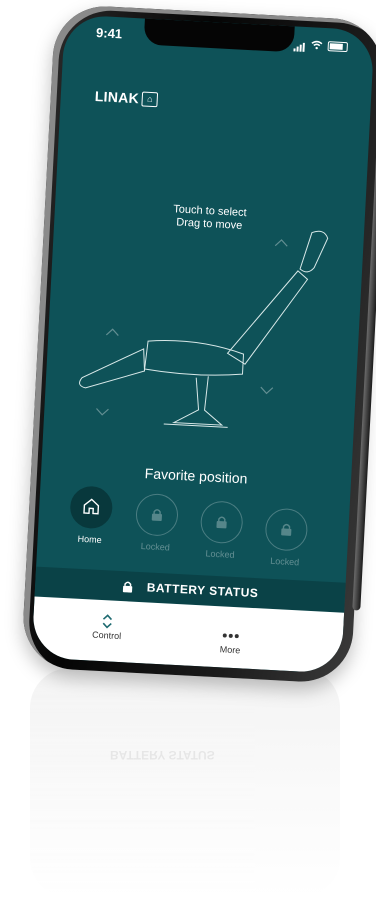  Describe the element at coordinates (197, 401) in the screenshot. I see `chair-base` at that location.